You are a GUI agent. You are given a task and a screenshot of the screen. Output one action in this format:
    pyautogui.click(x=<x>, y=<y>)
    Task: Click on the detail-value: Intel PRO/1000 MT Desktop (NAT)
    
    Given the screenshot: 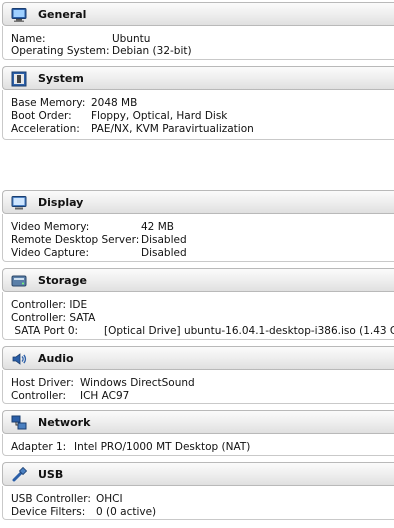 What is the action you would take?
    pyautogui.click(x=162, y=447)
    